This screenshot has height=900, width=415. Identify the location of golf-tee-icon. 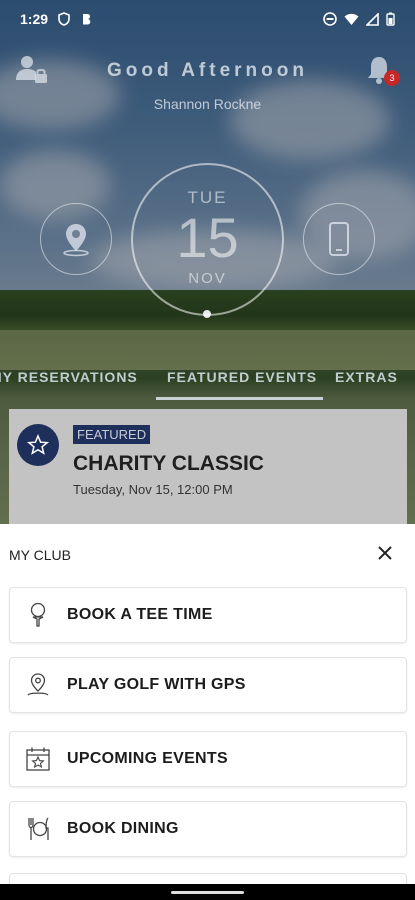
(38, 615).